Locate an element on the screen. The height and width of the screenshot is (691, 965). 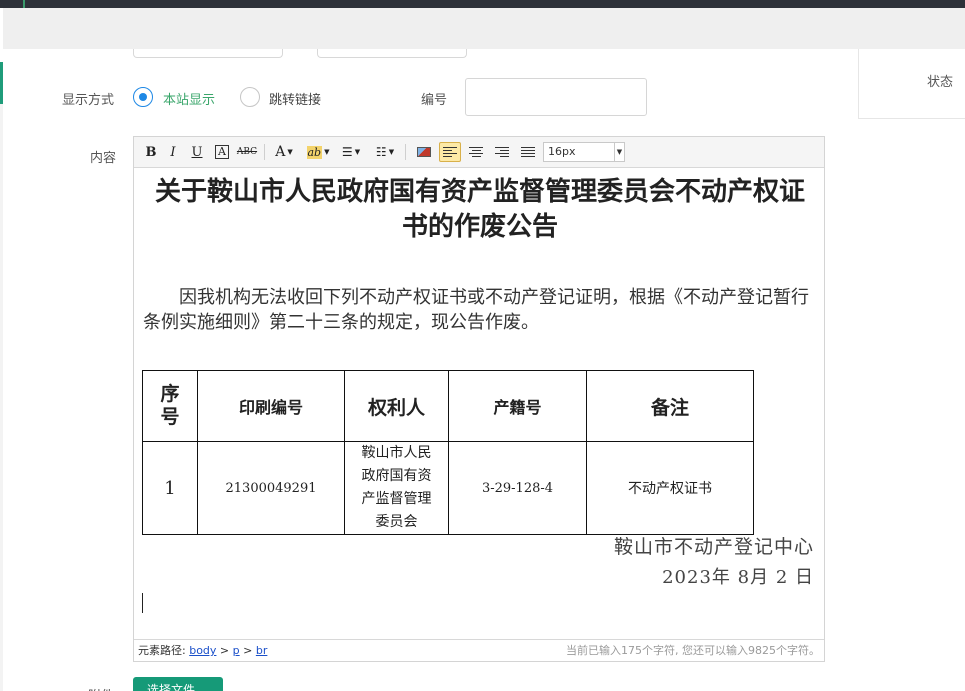
align-justify-button is located at coordinates (528, 152).